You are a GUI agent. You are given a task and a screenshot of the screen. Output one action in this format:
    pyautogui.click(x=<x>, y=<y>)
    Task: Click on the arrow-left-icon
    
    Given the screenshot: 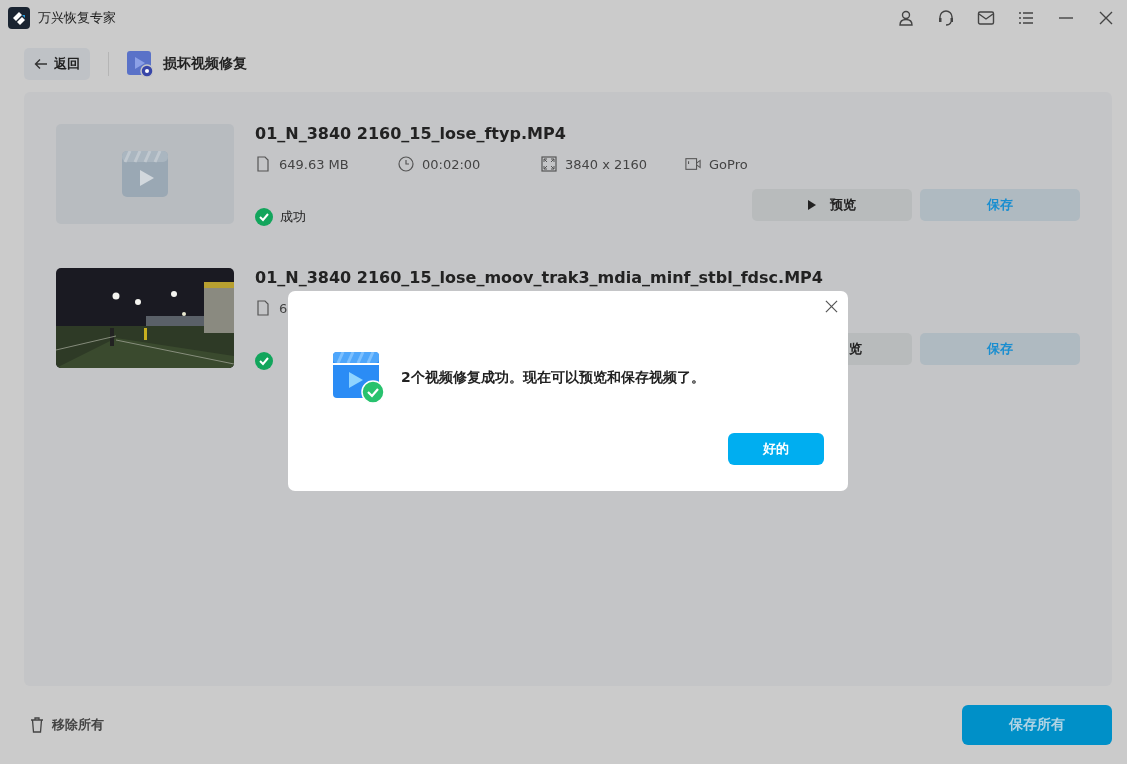 What is the action you would take?
    pyautogui.click(x=41, y=64)
    